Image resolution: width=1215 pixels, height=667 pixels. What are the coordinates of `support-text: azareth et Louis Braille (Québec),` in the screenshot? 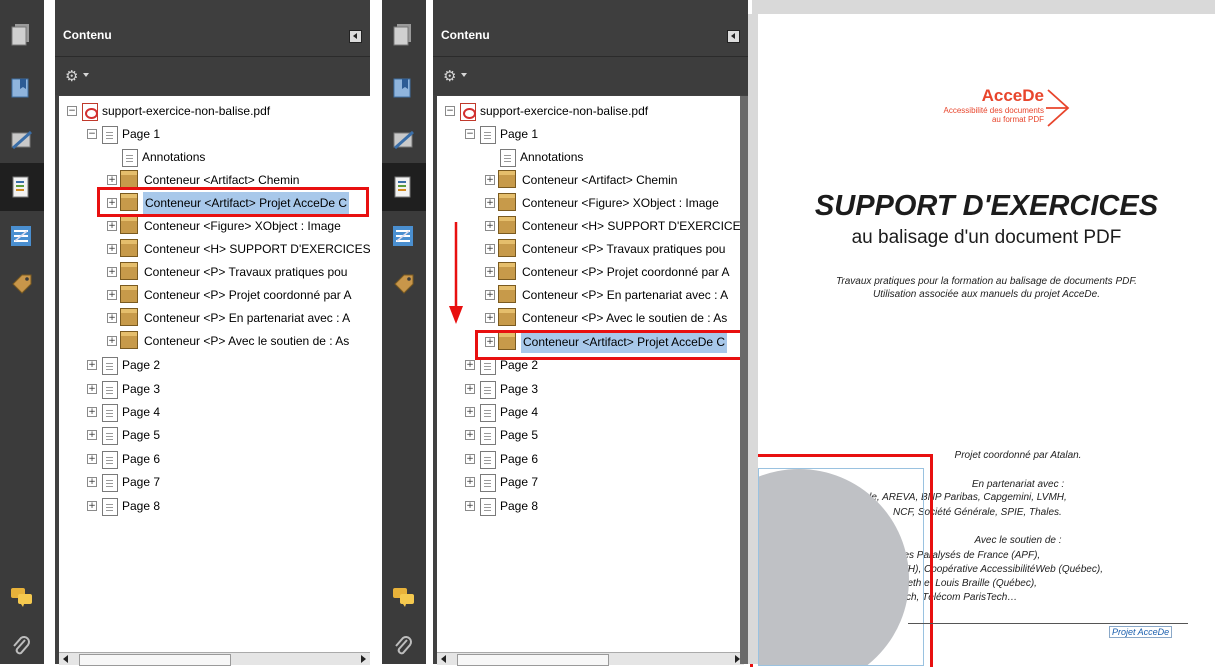 It's located at (962, 583).